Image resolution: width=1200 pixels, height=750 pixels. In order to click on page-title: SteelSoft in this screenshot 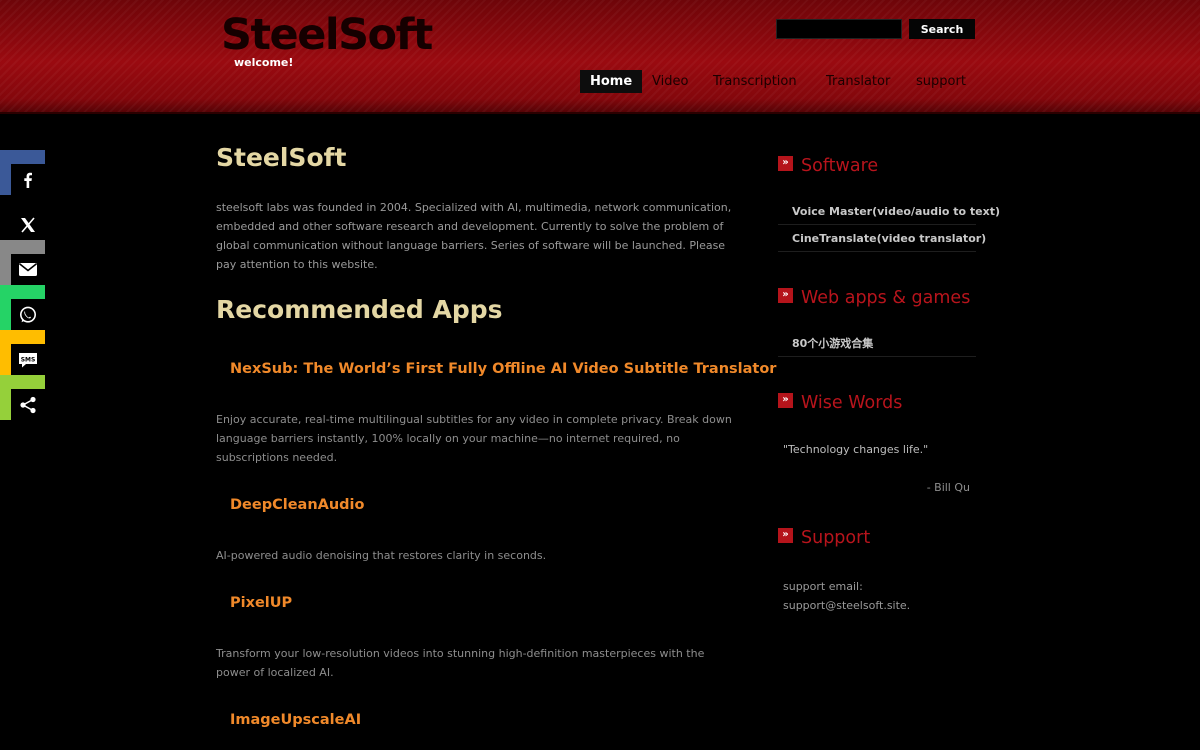, I will do `click(281, 157)`.